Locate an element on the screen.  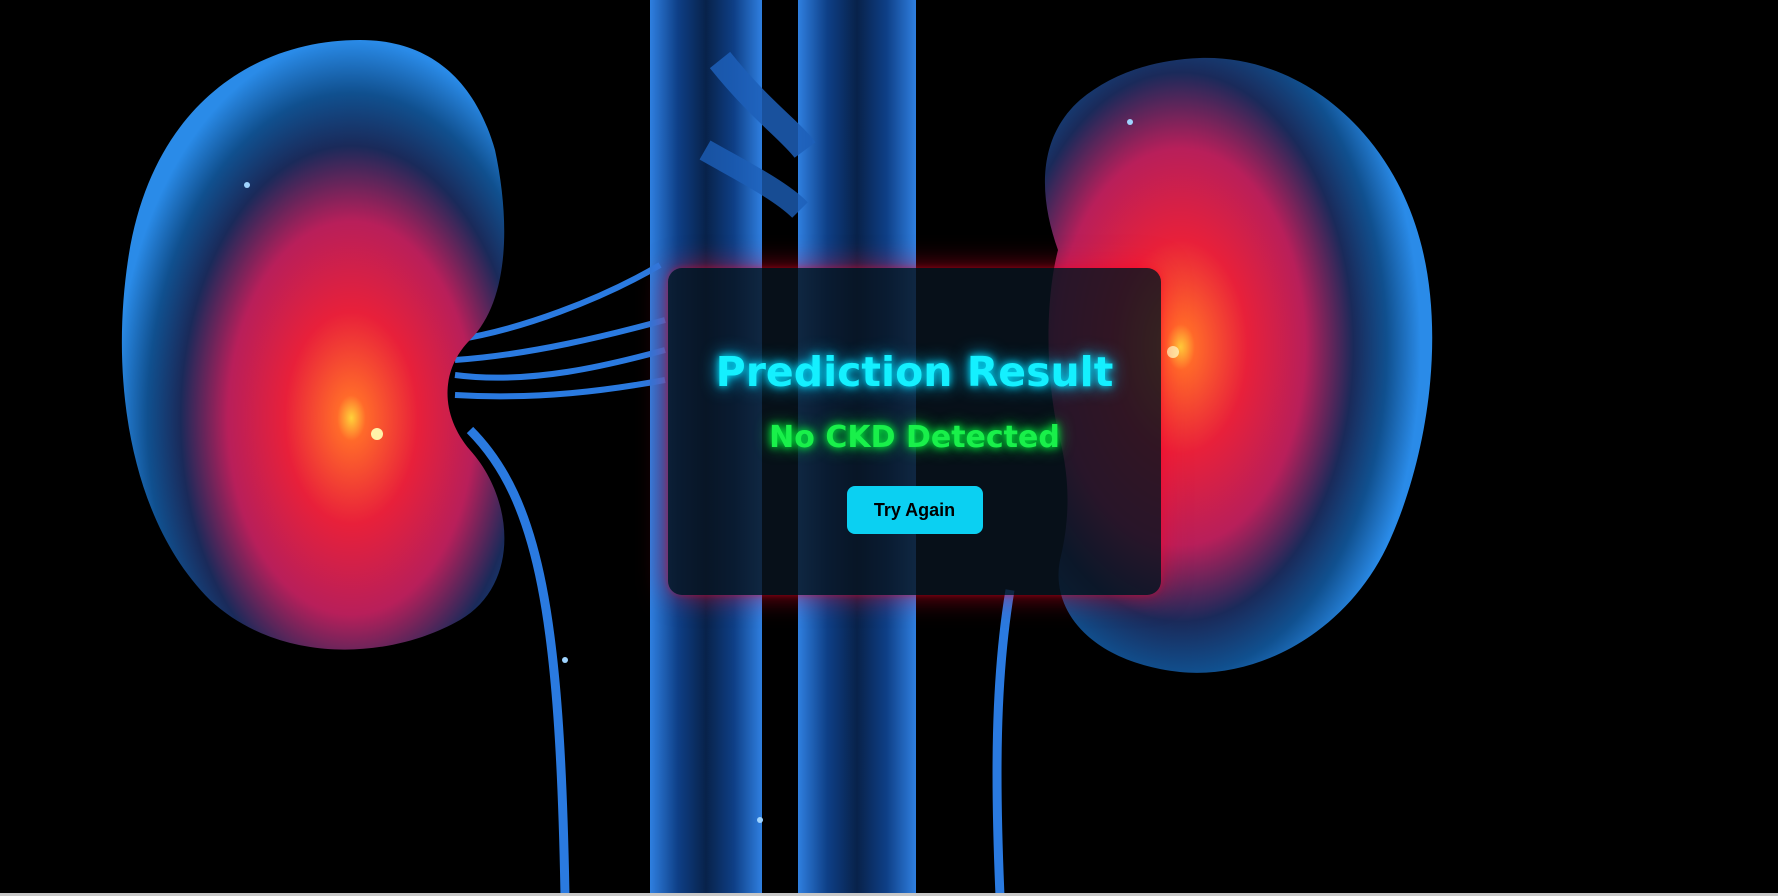
try-again-button: Try Again is located at coordinates (914, 510).